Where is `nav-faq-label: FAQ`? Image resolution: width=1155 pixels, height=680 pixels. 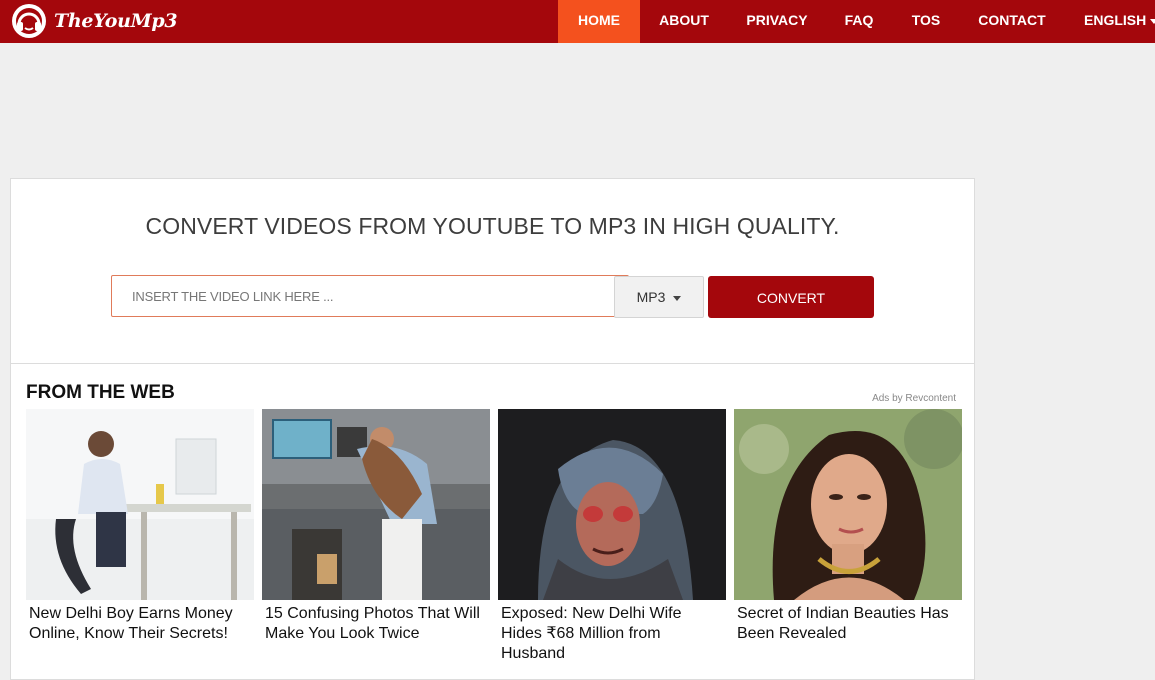
nav-faq-label: FAQ is located at coordinates (859, 20).